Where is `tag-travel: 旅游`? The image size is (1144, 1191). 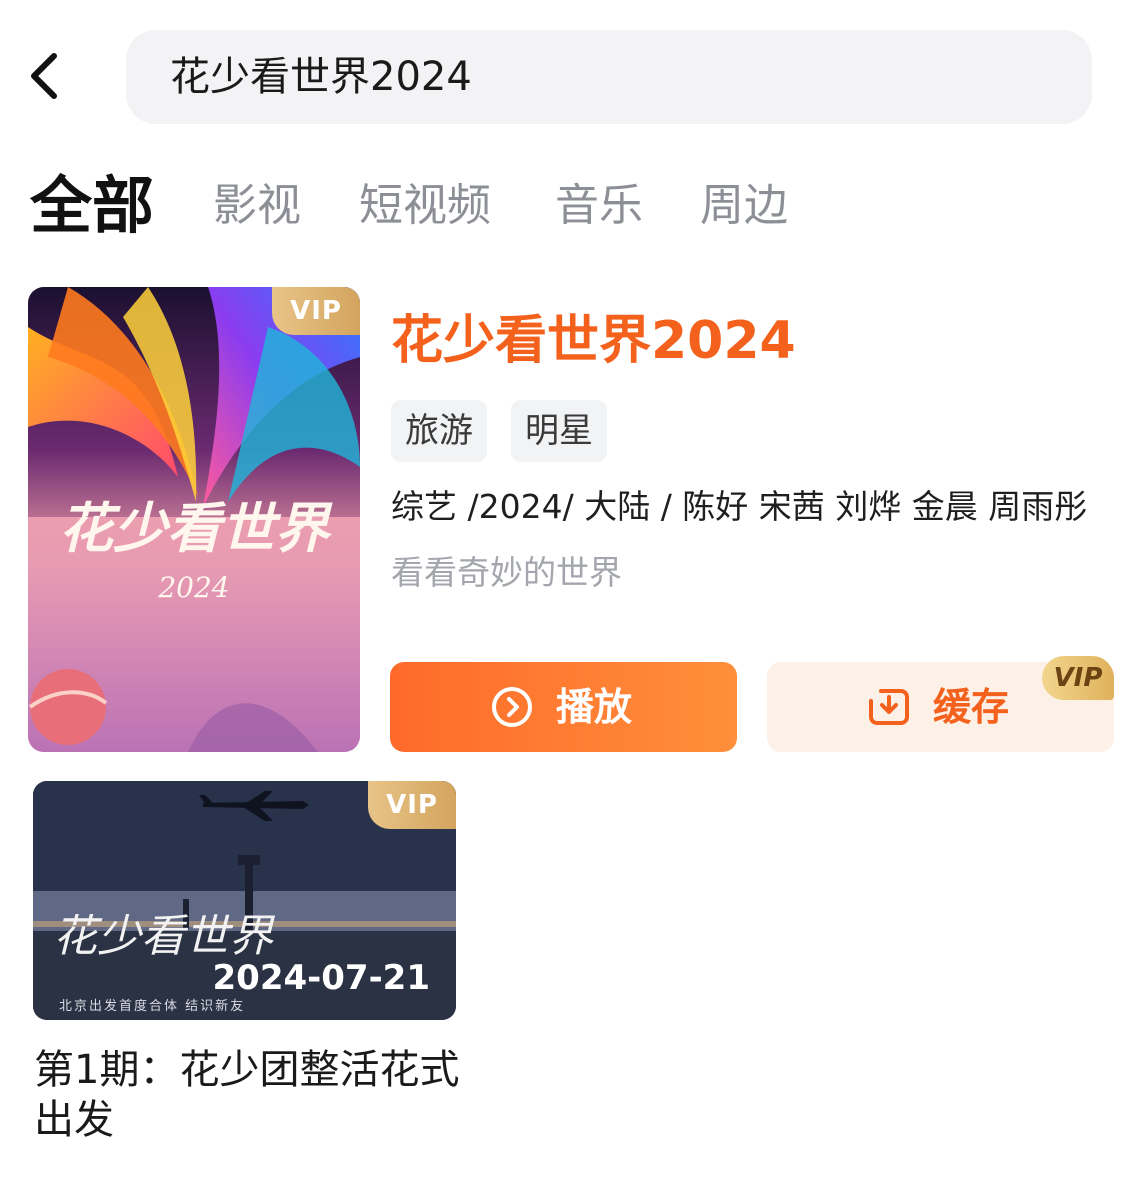
tag-travel: 旅游 is located at coordinates (439, 431).